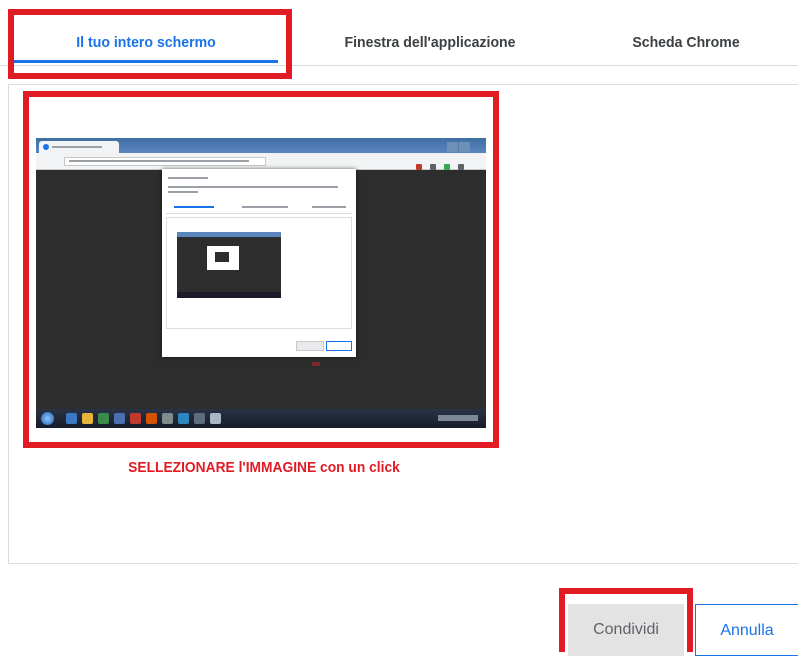 This screenshot has width=798, height=657. I want to click on instruction-caption: SELLEZIONARE l'IMMAGINE con un click, so click(264, 467).